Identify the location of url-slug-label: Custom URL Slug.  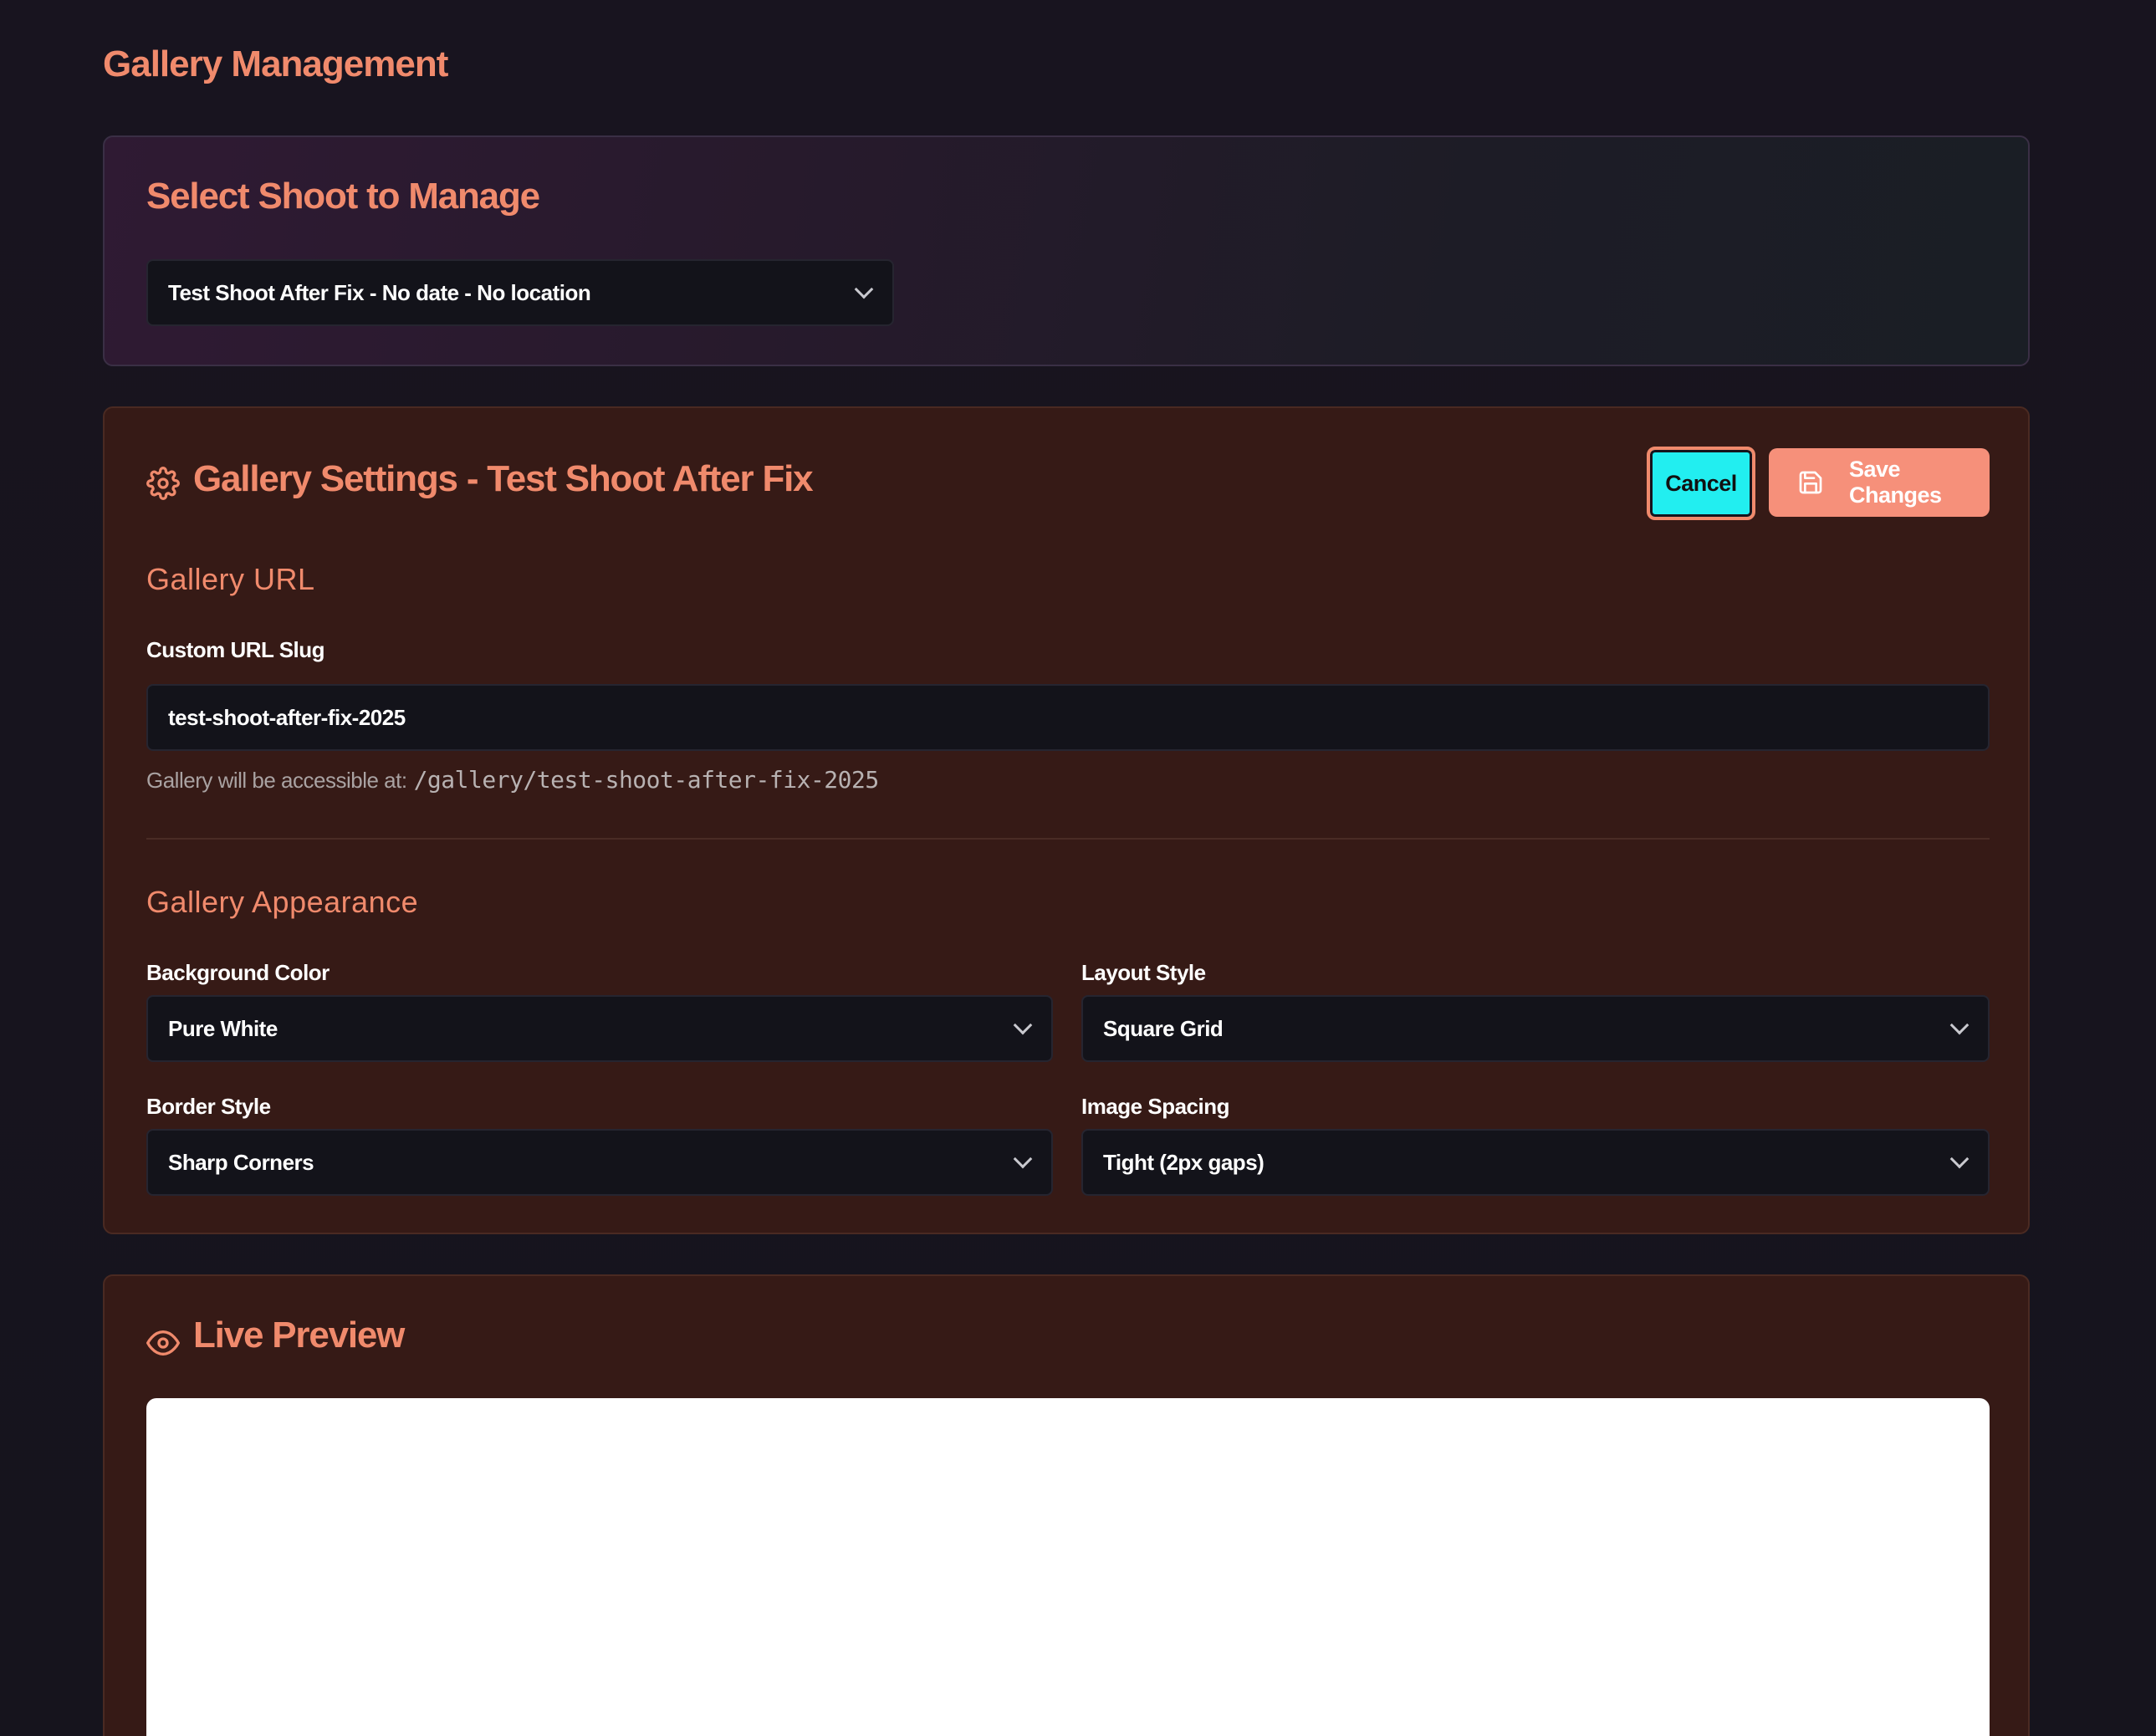
(235, 649).